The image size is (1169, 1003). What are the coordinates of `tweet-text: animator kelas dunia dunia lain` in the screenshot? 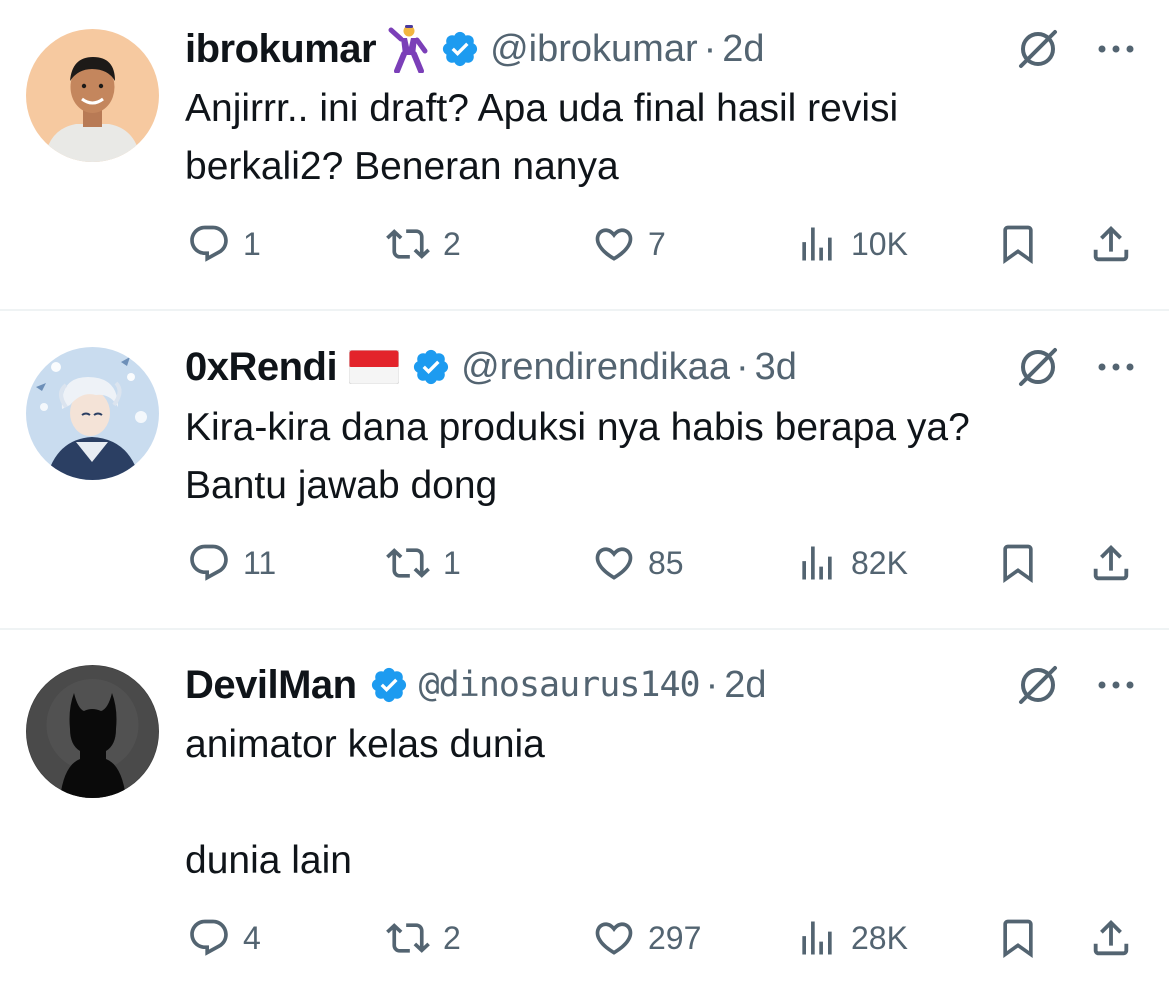 It's located at (655, 803).